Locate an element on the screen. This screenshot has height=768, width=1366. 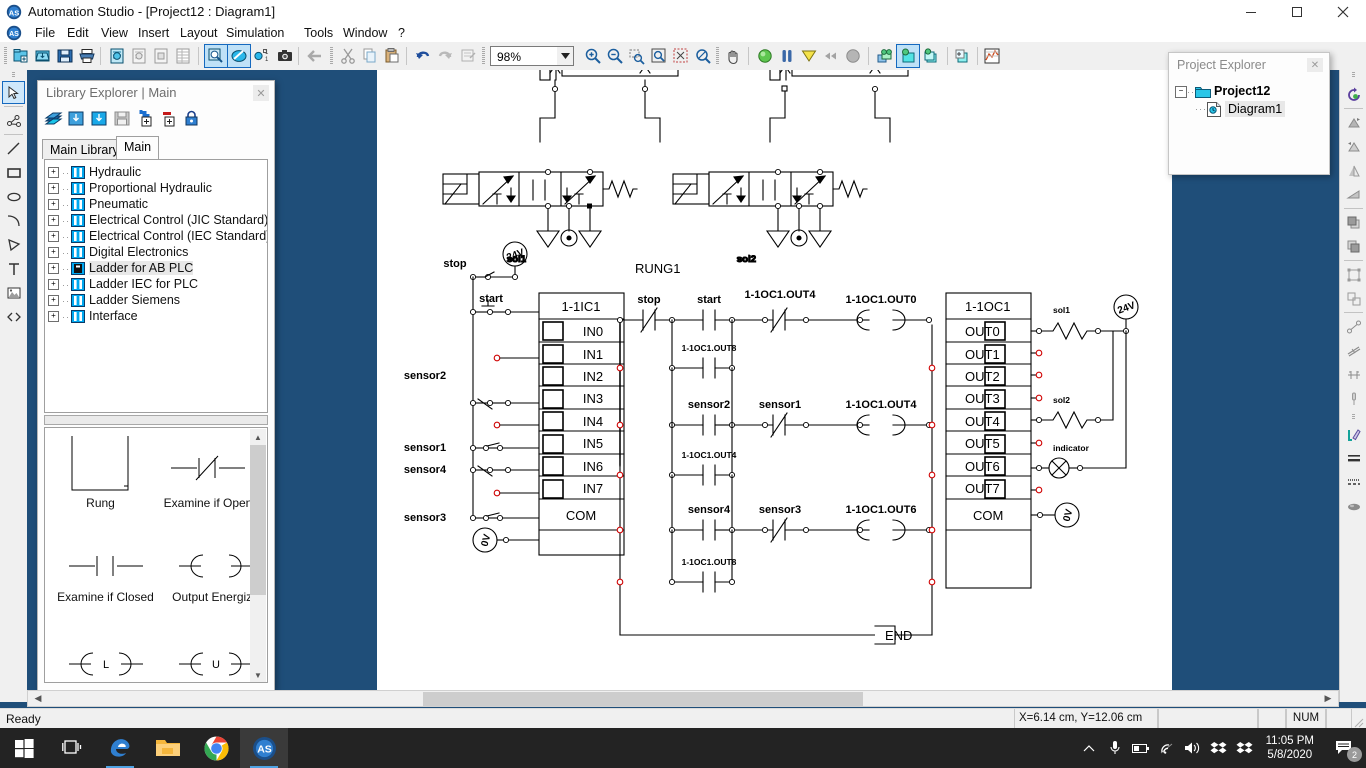
resize-grip is located at coordinates (1357, 721).